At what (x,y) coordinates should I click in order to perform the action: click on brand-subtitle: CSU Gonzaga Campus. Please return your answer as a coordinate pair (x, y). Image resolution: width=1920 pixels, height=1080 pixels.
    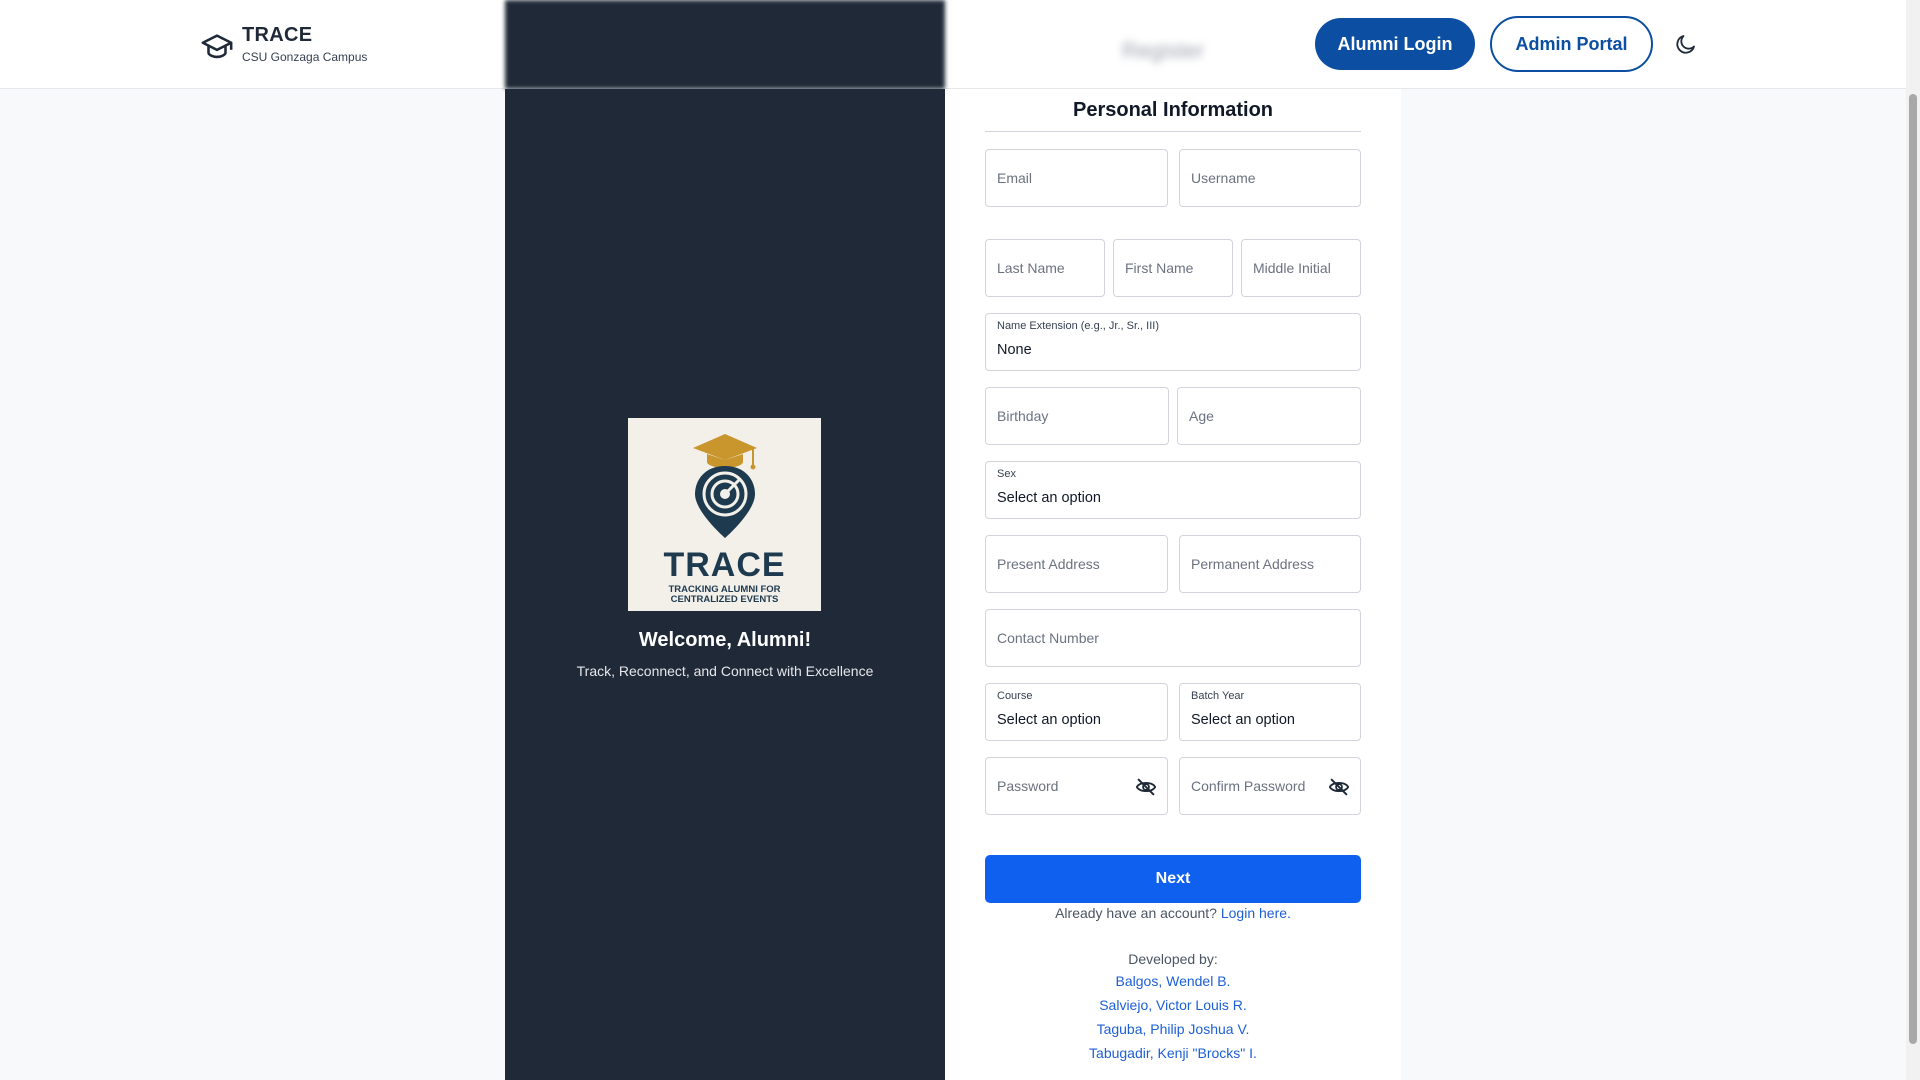
    Looking at the image, I should click on (305, 57).